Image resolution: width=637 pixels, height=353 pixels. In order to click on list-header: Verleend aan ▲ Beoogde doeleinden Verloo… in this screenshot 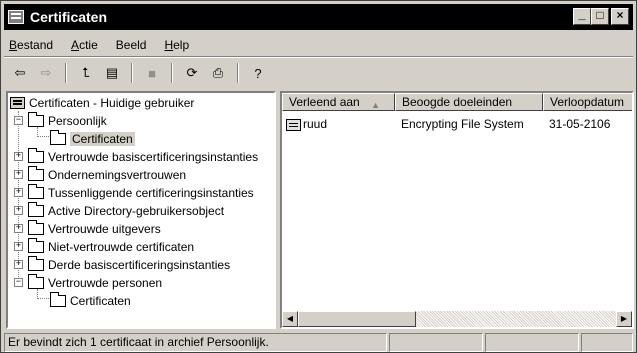, I will do `click(457, 102)`.